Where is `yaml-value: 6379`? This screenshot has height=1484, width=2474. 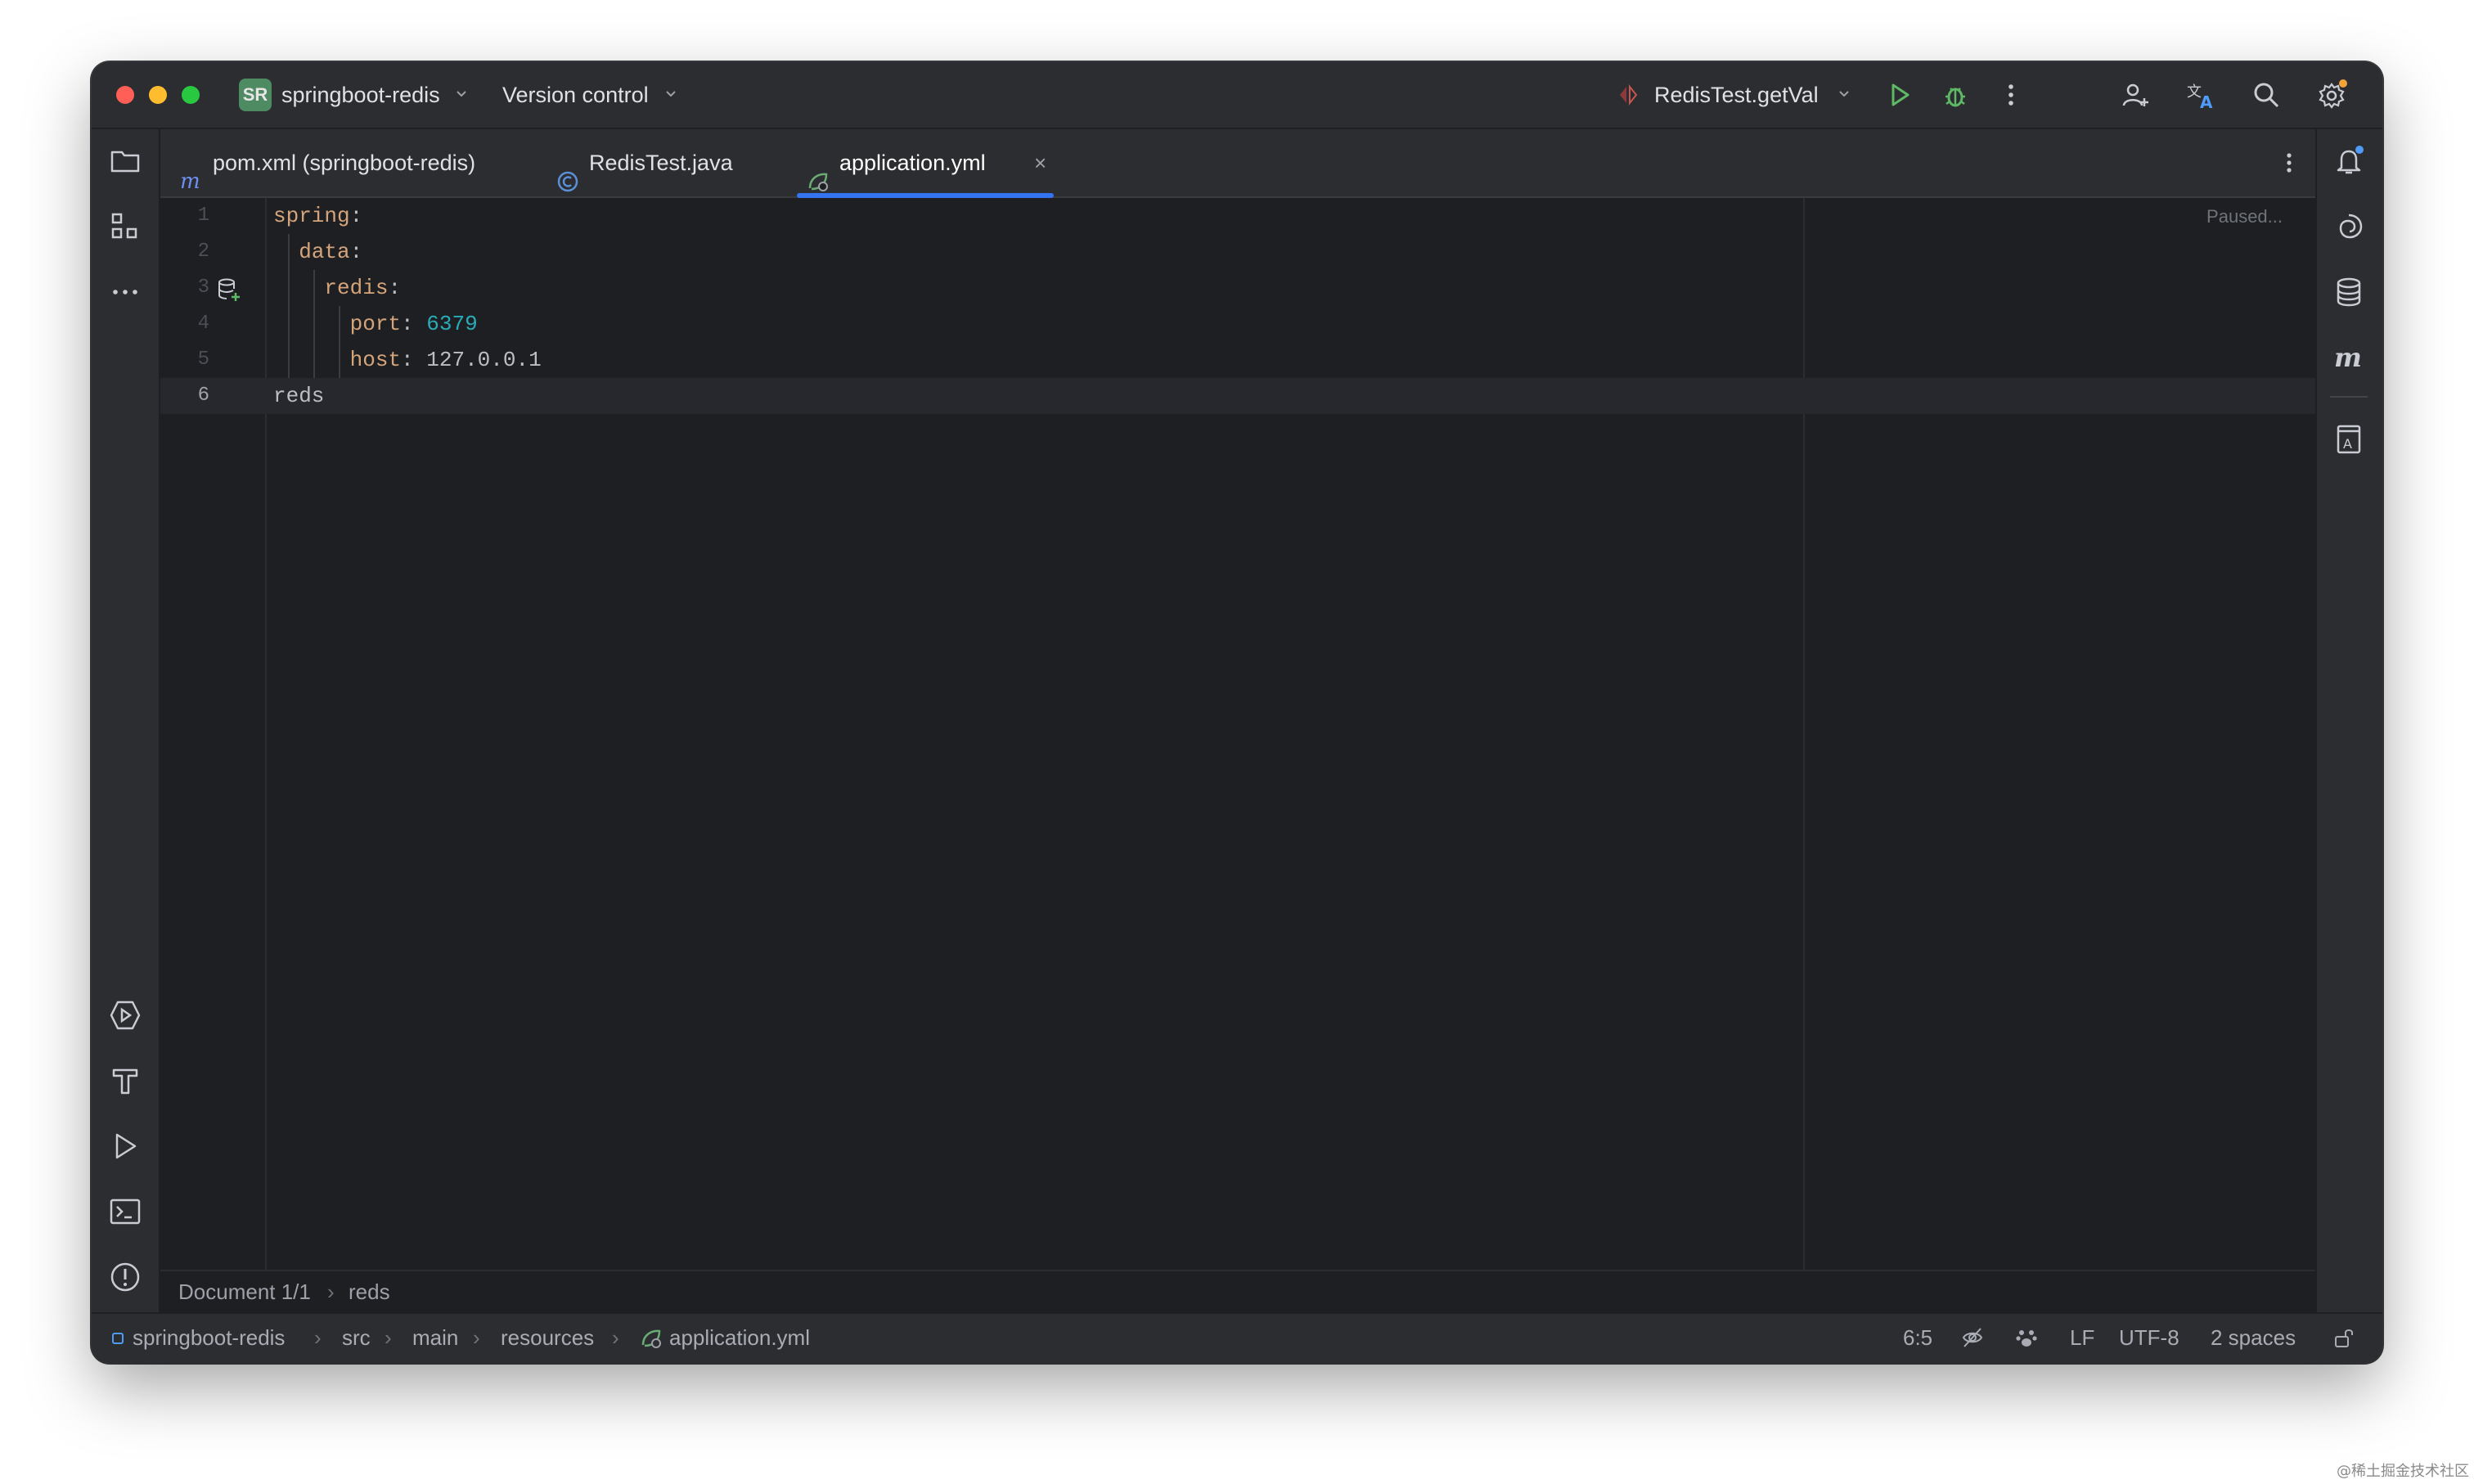 yaml-value: 6379 is located at coordinates (452, 324).